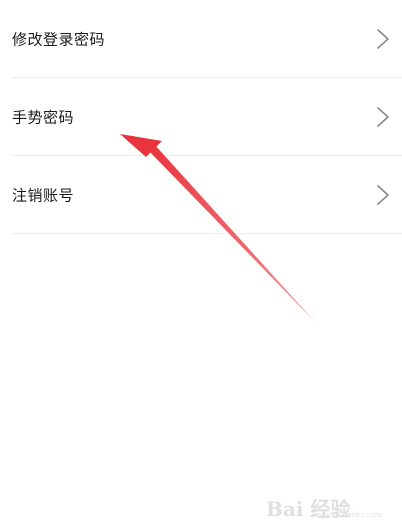  I want to click on row-divider, so click(207, 233).